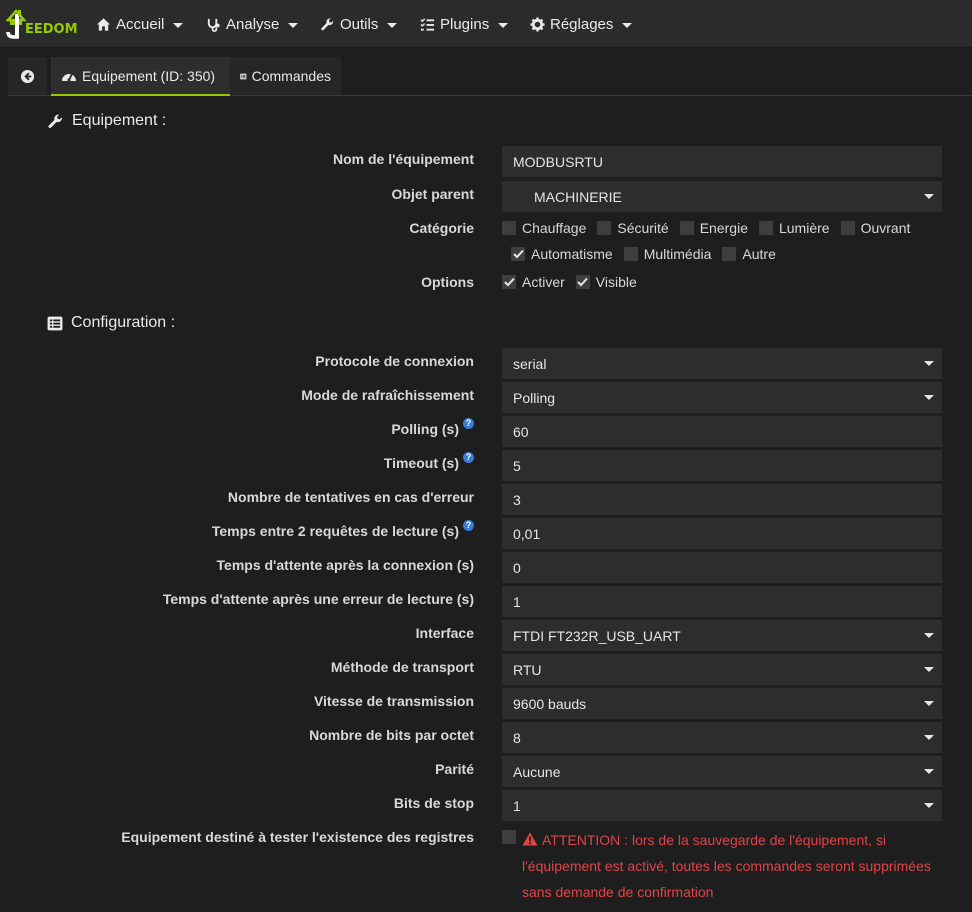 This screenshot has height=912, width=972. Describe the element at coordinates (722, 567) in the screenshot. I see `wait-conn-input: 0` at that location.